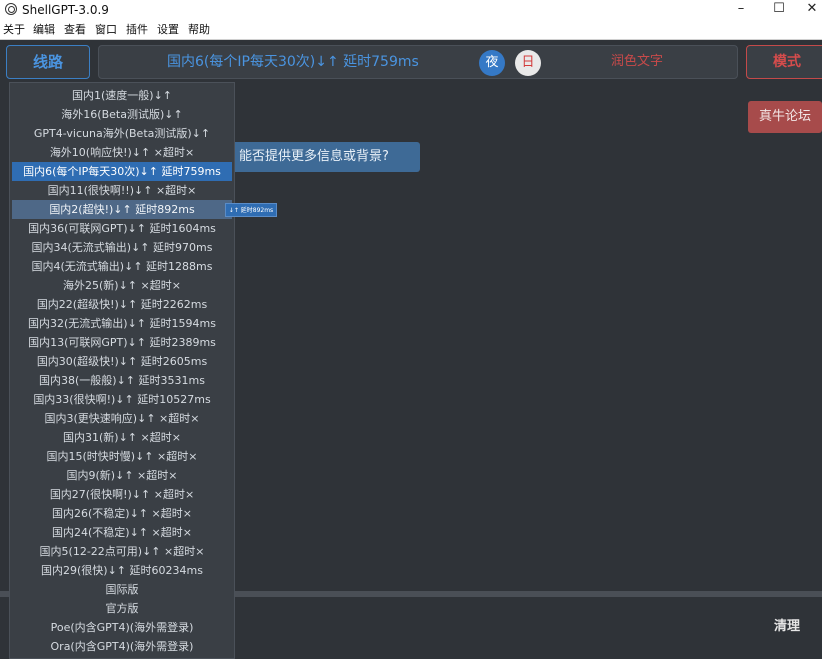  I want to click on route-option: 国内29(很快)↓↑ 延时60234ms, so click(122, 570).